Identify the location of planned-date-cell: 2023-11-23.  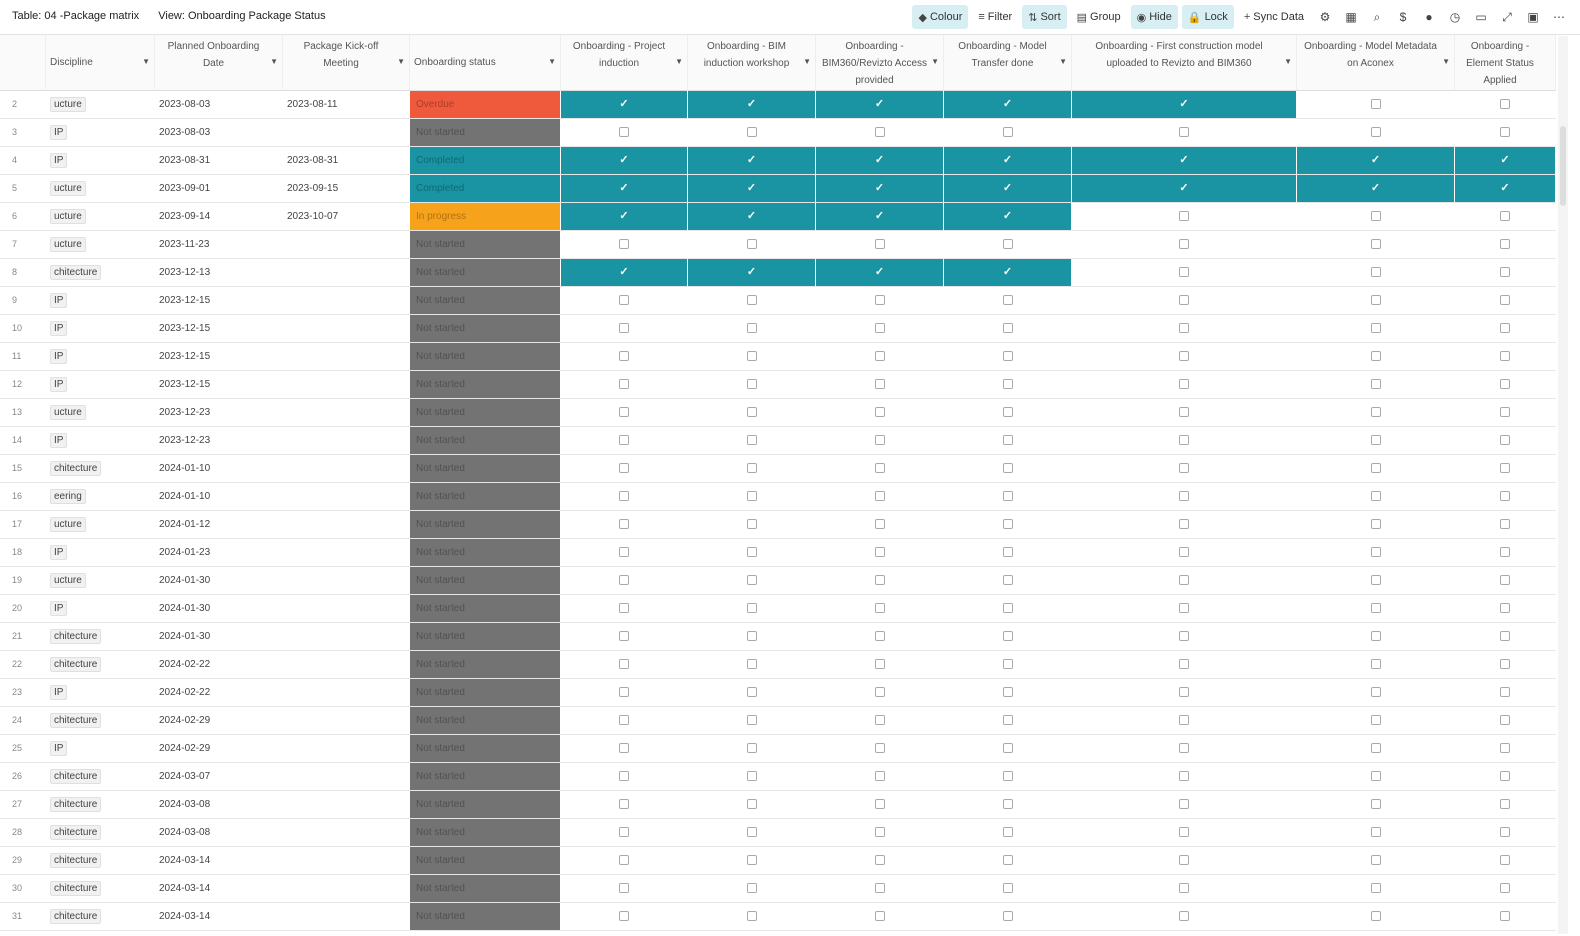
(221, 244).